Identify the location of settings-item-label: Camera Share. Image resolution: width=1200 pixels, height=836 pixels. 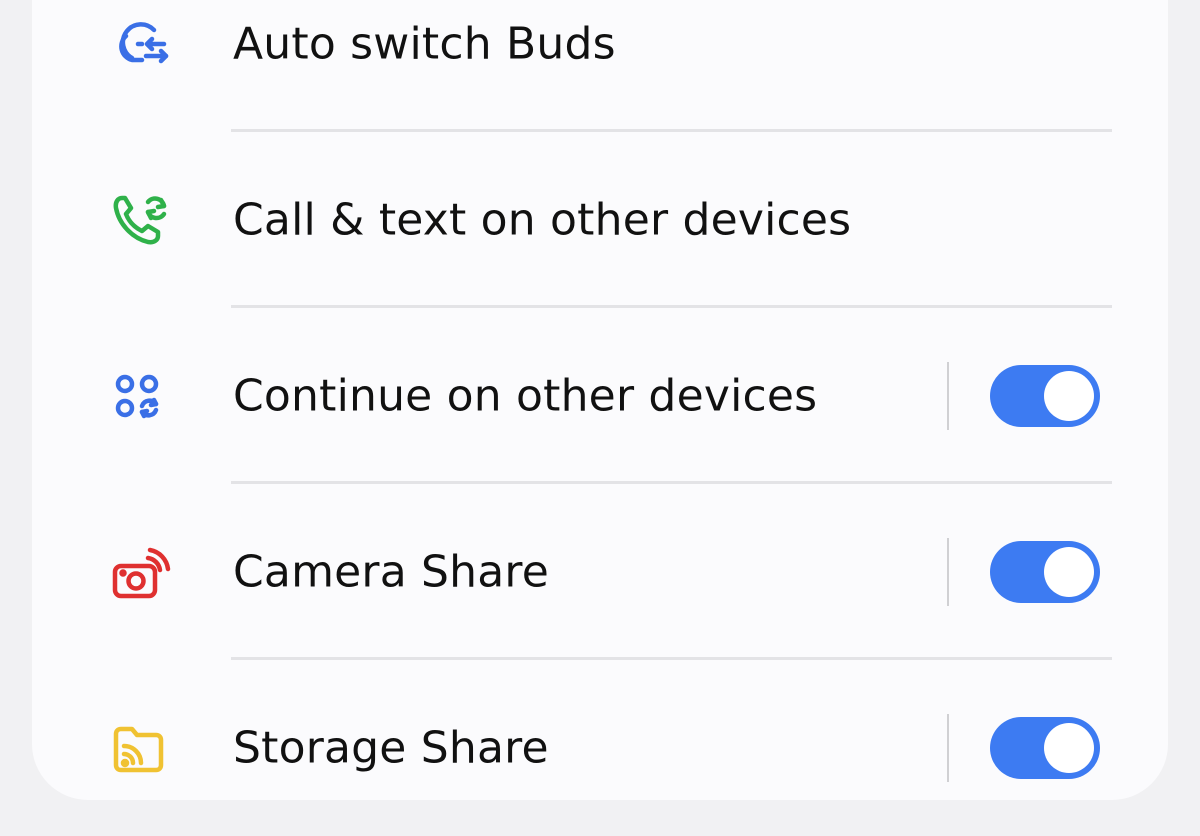
(391, 572).